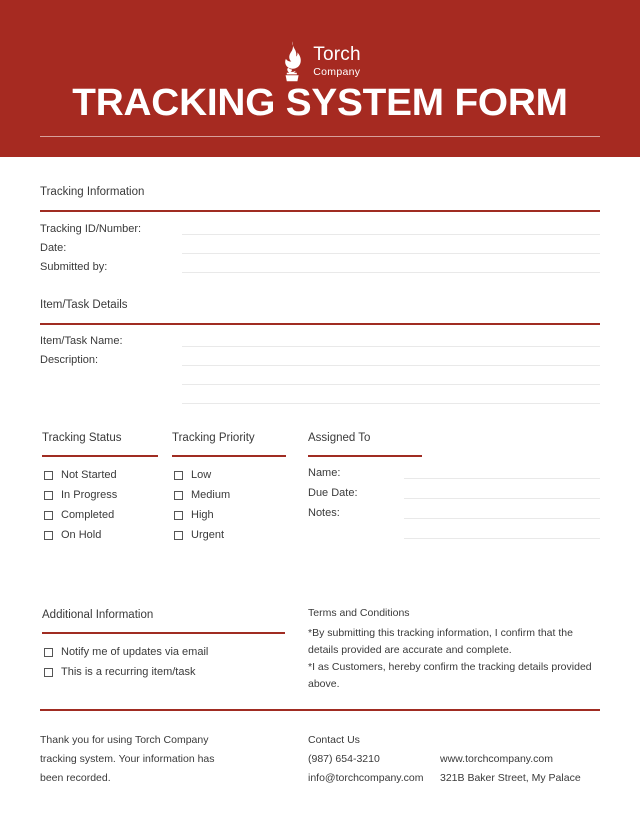 This screenshot has height=828, width=640. What do you see at coordinates (496, 759) in the screenshot?
I see `footer-website: www.torchcompany.com` at bounding box center [496, 759].